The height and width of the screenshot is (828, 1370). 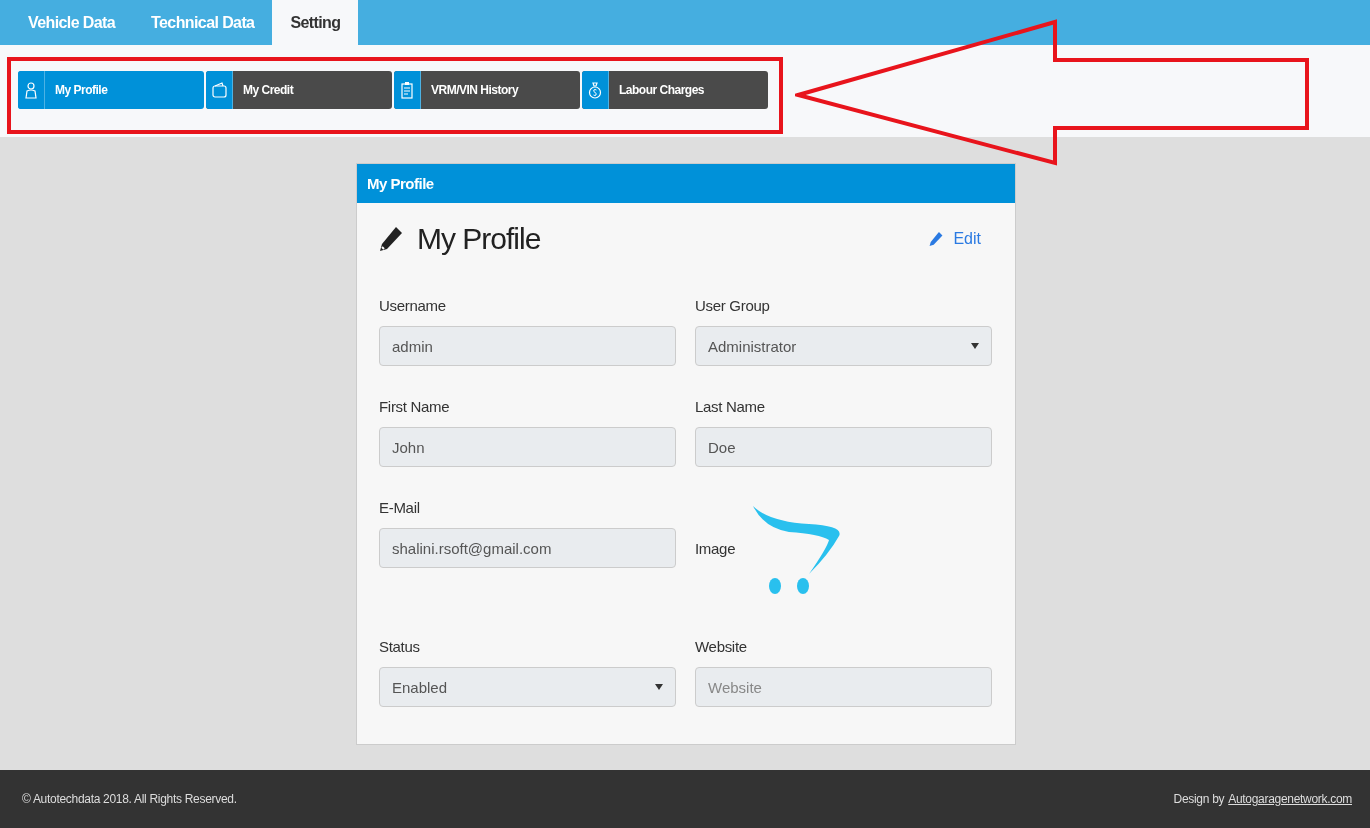 What do you see at coordinates (111, 90) in the screenshot?
I see `settings-tab: My Profile` at bounding box center [111, 90].